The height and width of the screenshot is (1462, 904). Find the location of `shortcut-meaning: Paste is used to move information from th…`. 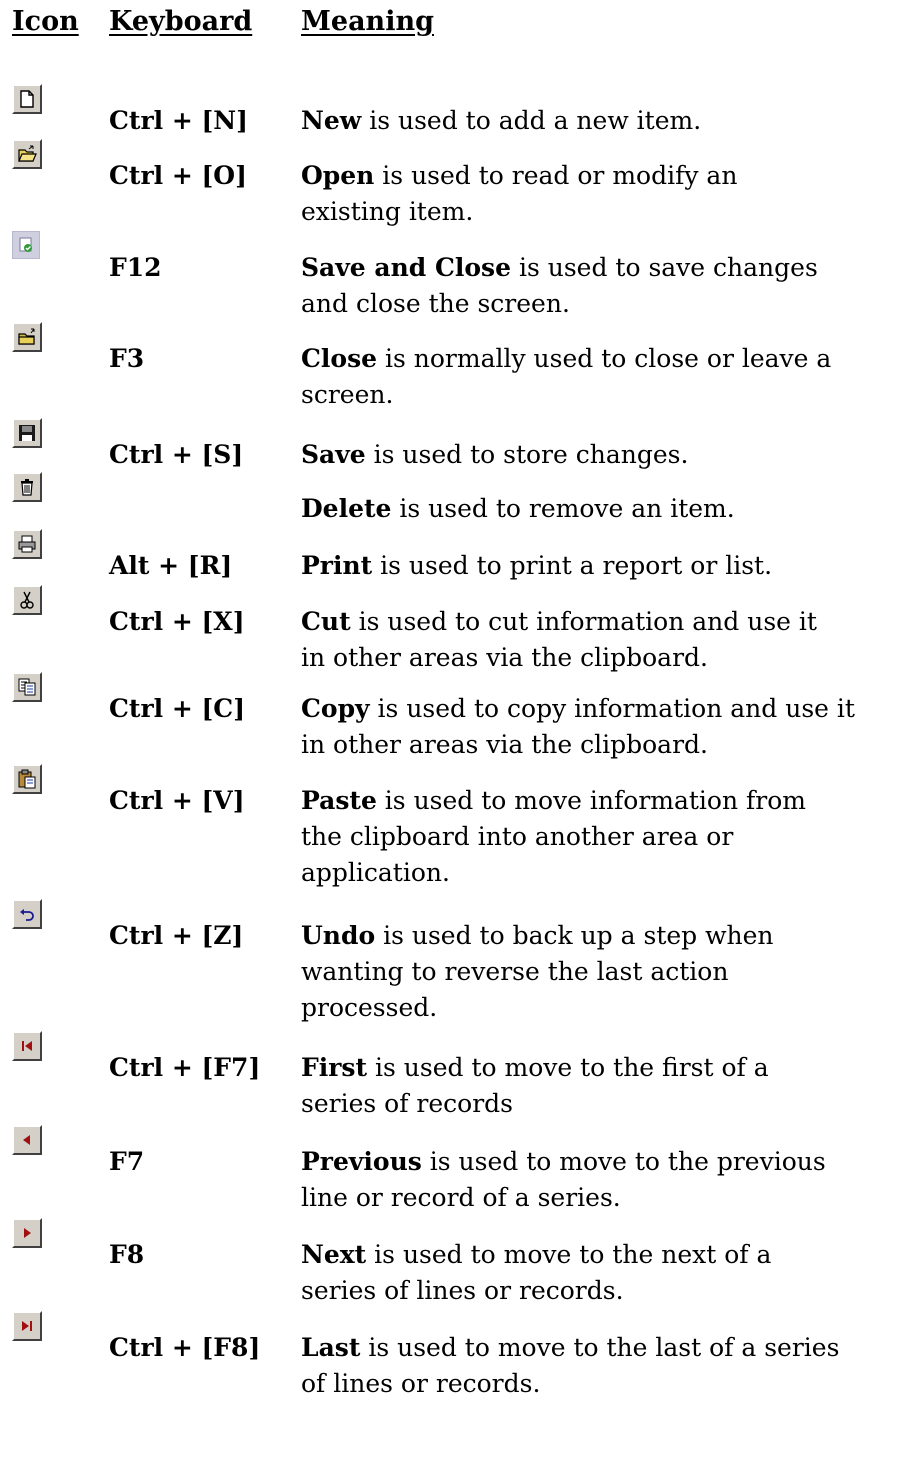

shortcut-meaning: Paste is used to move information from th… is located at coordinates (601, 837).